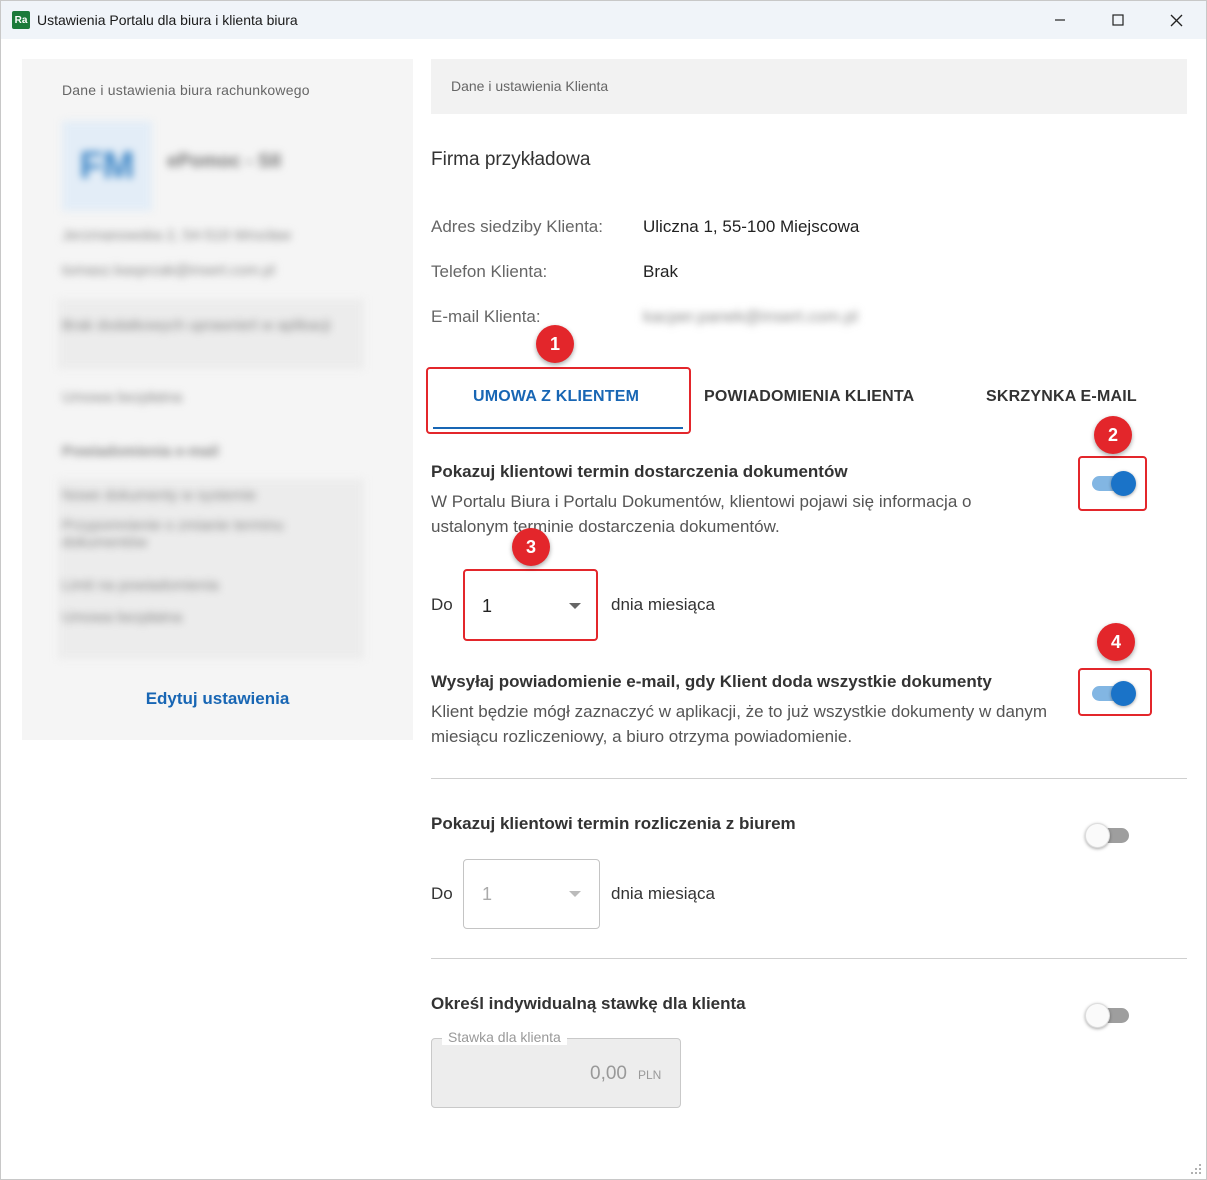  Describe the element at coordinates (1196, 1169) in the screenshot. I see `resize-grip-icon` at that location.